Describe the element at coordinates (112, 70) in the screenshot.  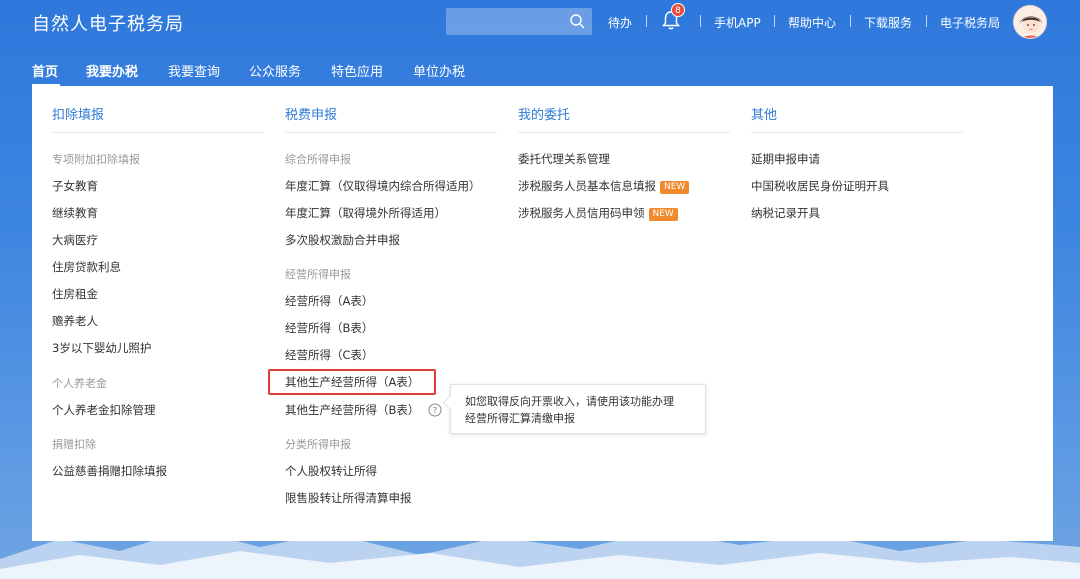
I see `nav-tax-handling: 我要办税` at that location.